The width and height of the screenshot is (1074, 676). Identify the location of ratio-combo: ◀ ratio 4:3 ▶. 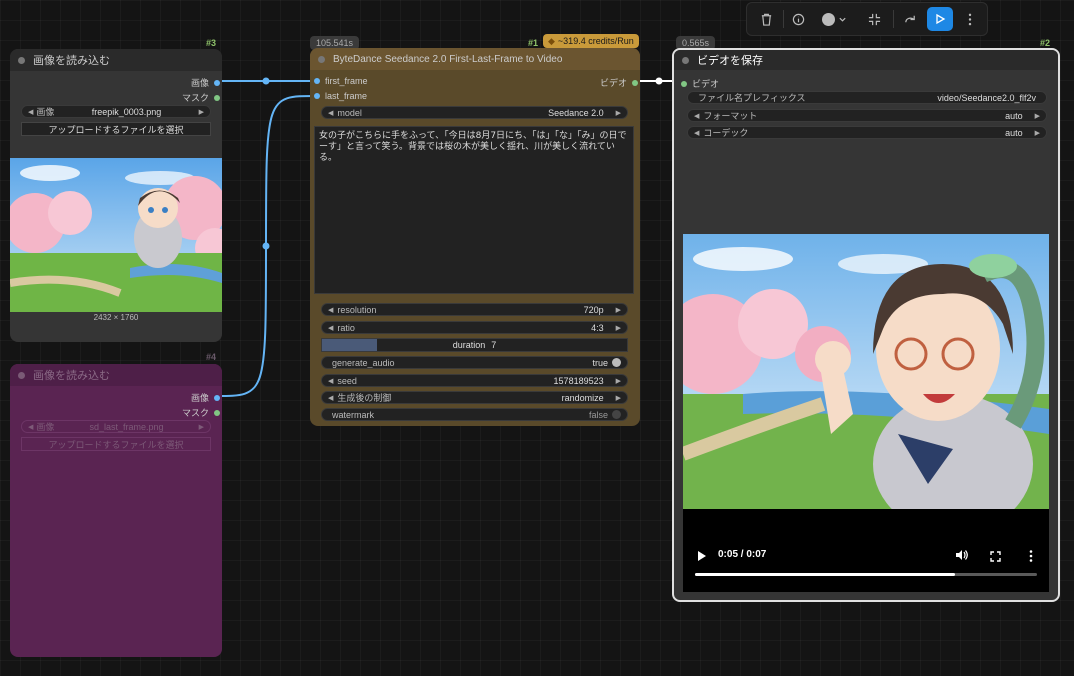
(474, 327).